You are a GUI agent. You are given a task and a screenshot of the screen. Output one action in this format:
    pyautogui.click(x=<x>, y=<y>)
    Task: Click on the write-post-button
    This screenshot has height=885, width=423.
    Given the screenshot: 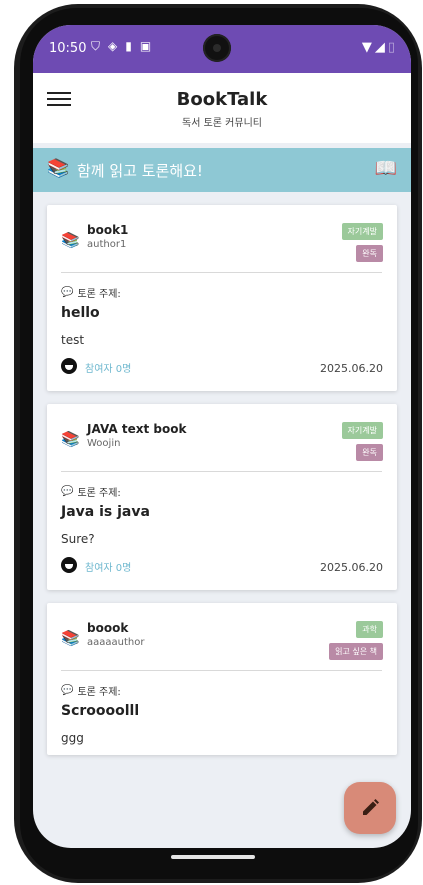 What is the action you would take?
    pyautogui.click(x=370, y=808)
    